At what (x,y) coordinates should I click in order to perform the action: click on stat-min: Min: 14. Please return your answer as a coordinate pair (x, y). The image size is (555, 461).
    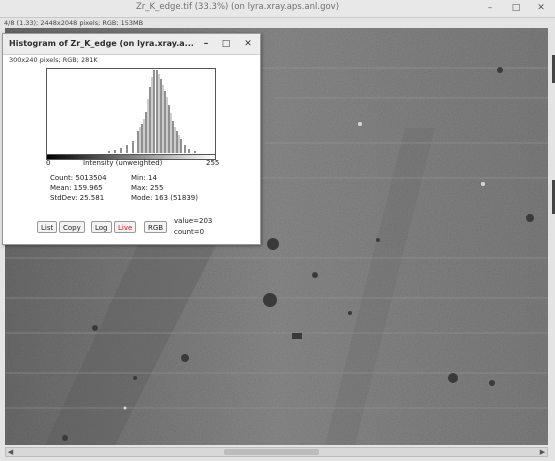
    Looking at the image, I should click on (144, 178).